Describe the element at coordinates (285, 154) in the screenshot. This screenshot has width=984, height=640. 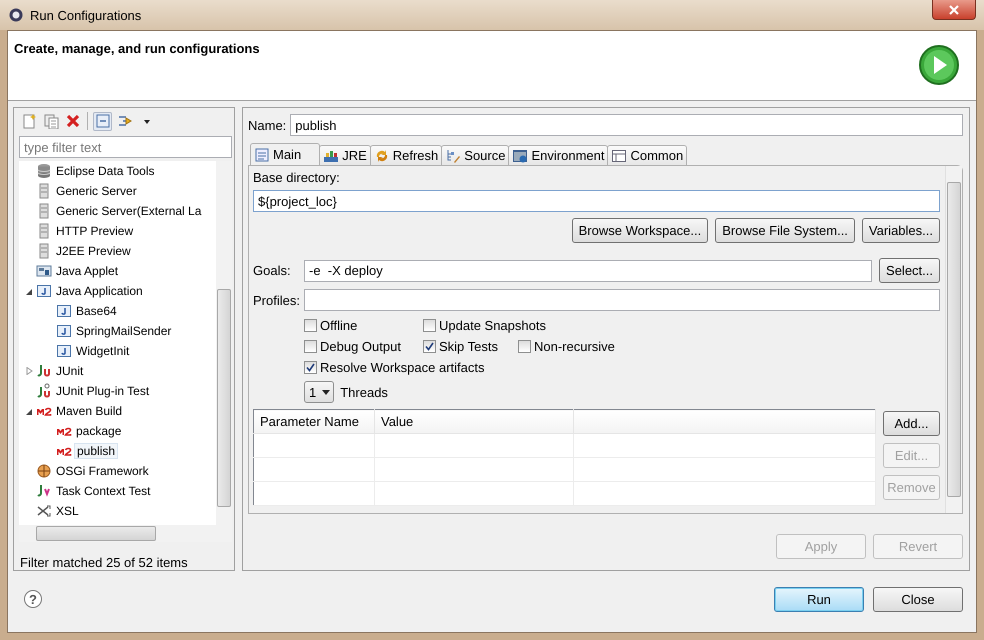
I see `tab: Main` at that location.